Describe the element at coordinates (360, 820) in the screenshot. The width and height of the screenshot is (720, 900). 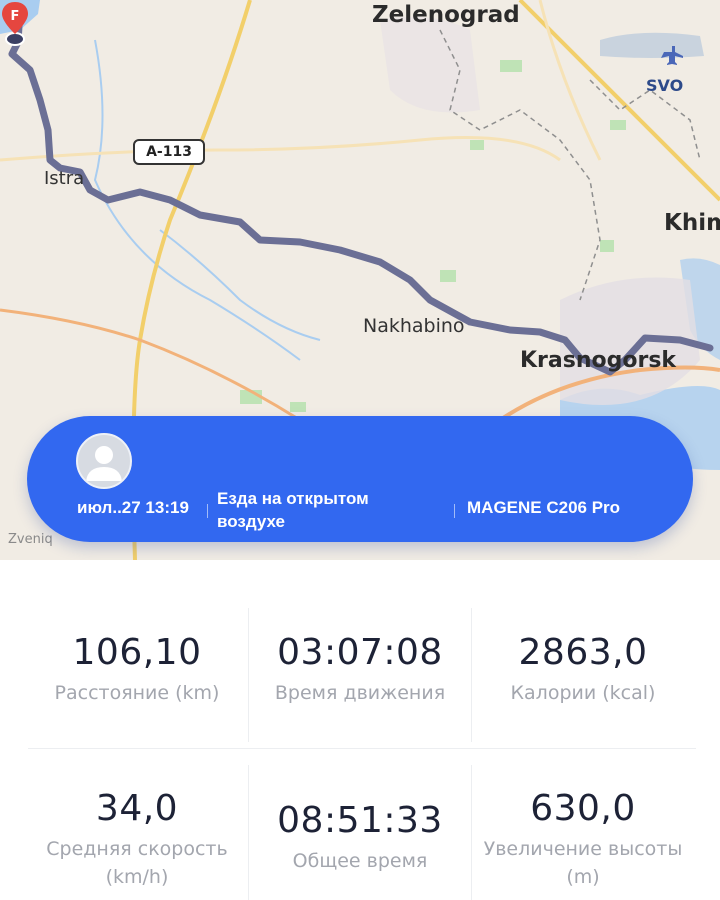
I see `stat-value: 08:51:33` at that location.